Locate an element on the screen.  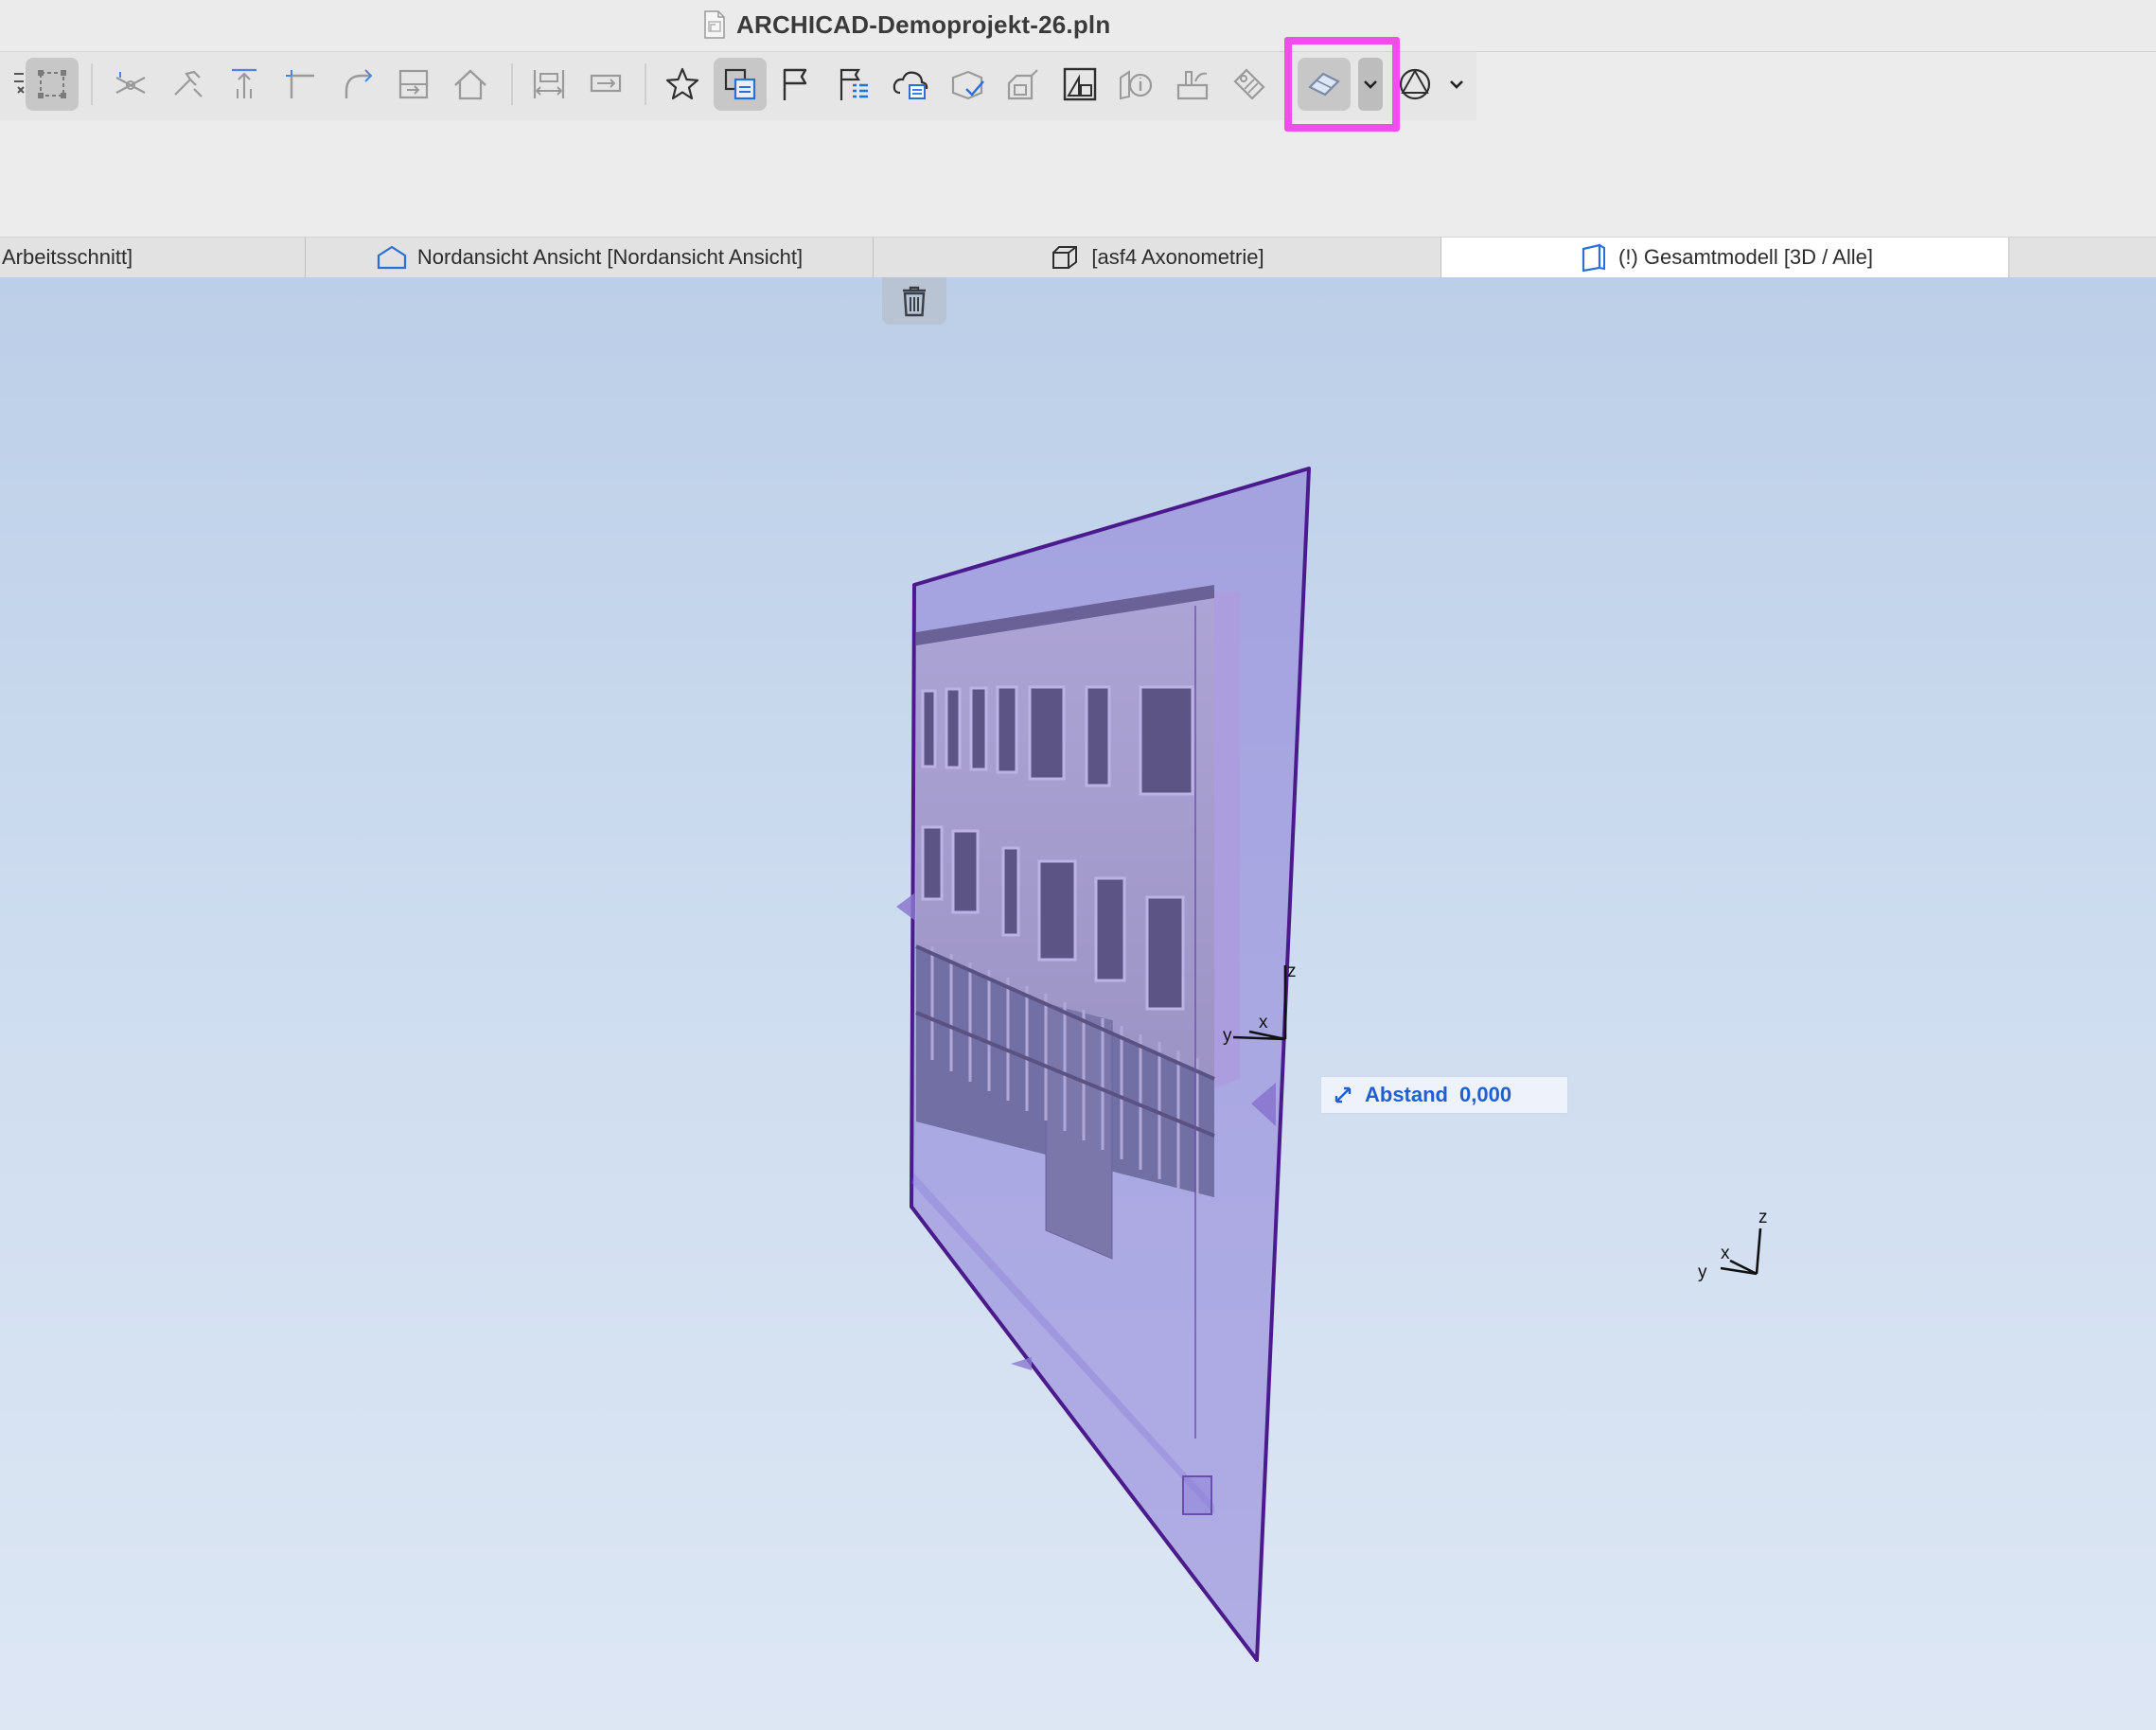
toolbar is located at coordinates (1078, 137).